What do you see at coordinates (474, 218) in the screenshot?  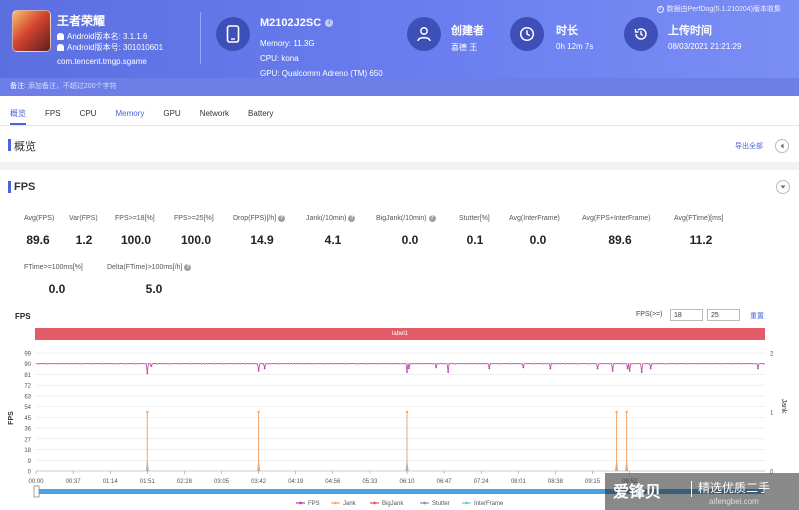 I see `metric-label: Stutter[%]` at bounding box center [474, 218].